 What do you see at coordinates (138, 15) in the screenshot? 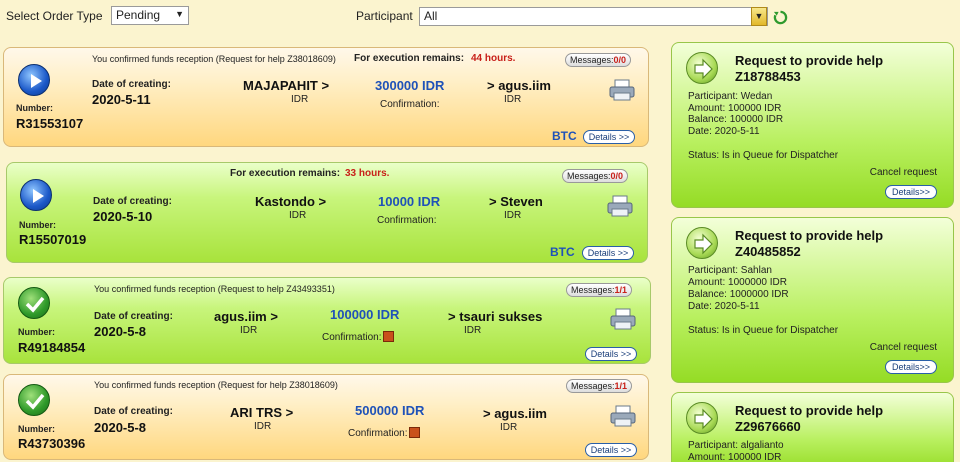
I see `order-type-value: Pending` at bounding box center [138, 15].